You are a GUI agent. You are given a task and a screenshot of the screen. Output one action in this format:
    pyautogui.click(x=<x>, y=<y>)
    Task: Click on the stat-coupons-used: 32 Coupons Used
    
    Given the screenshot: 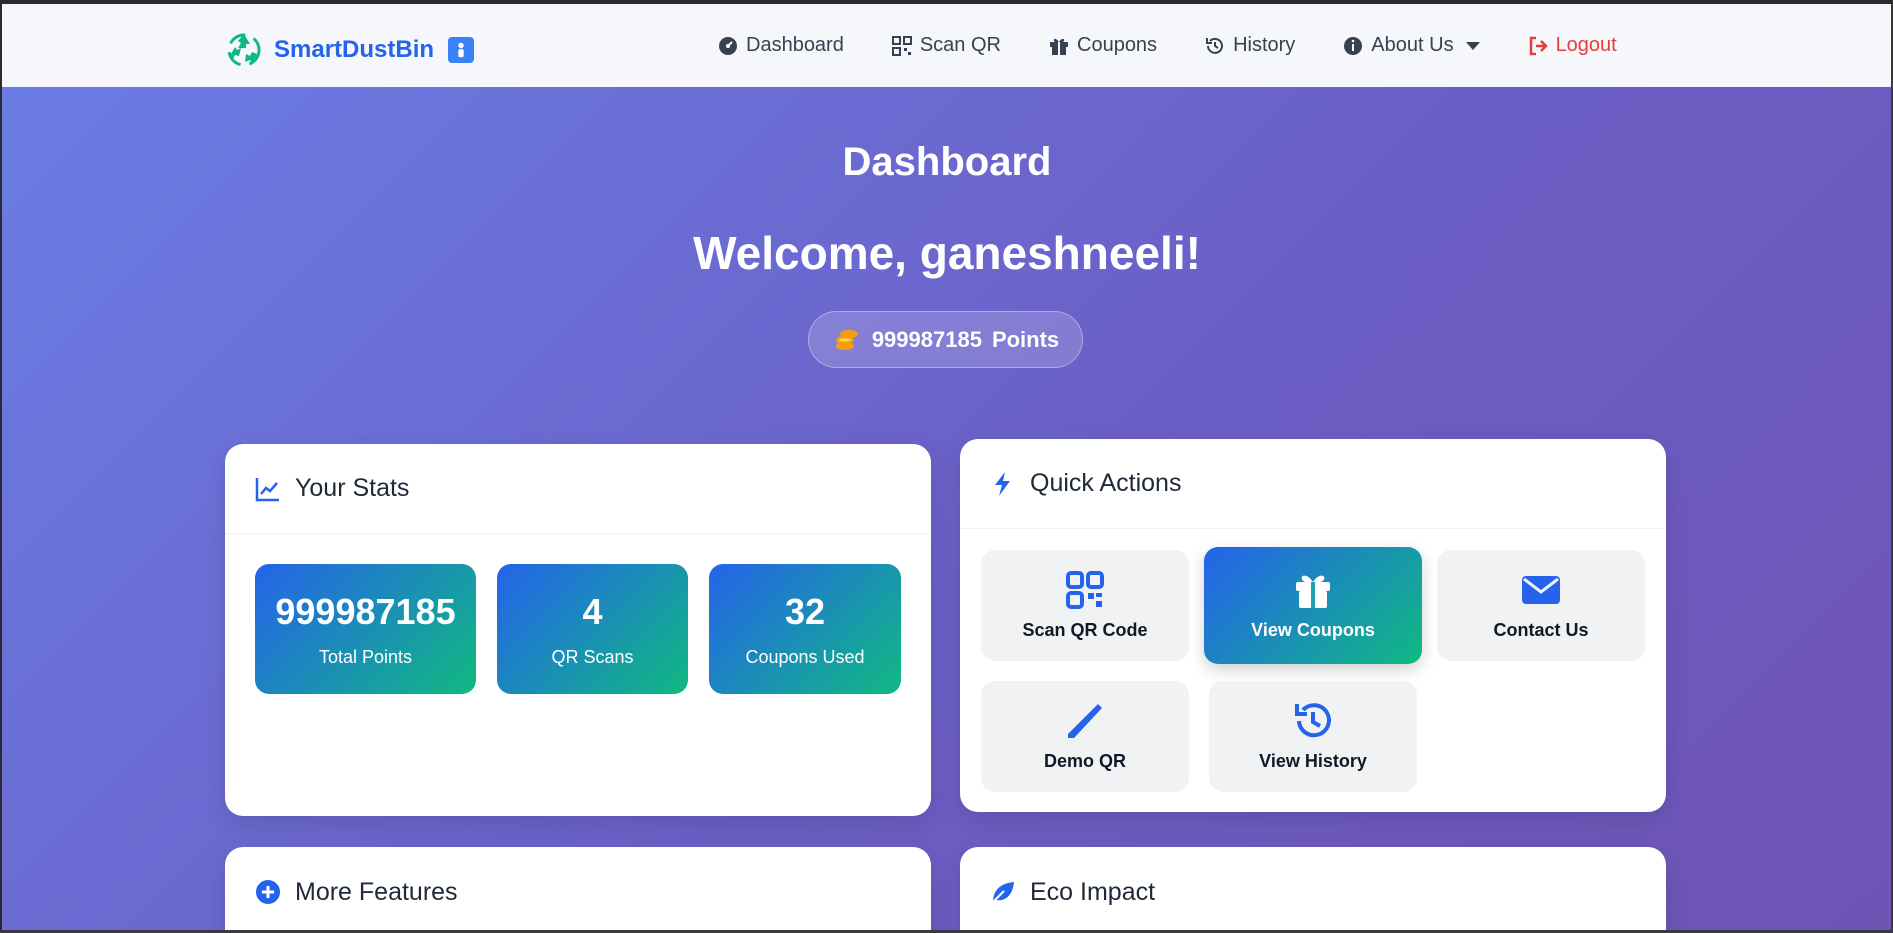 What is the action you would take?
    pyautogui.click(x=805, y=629)
    